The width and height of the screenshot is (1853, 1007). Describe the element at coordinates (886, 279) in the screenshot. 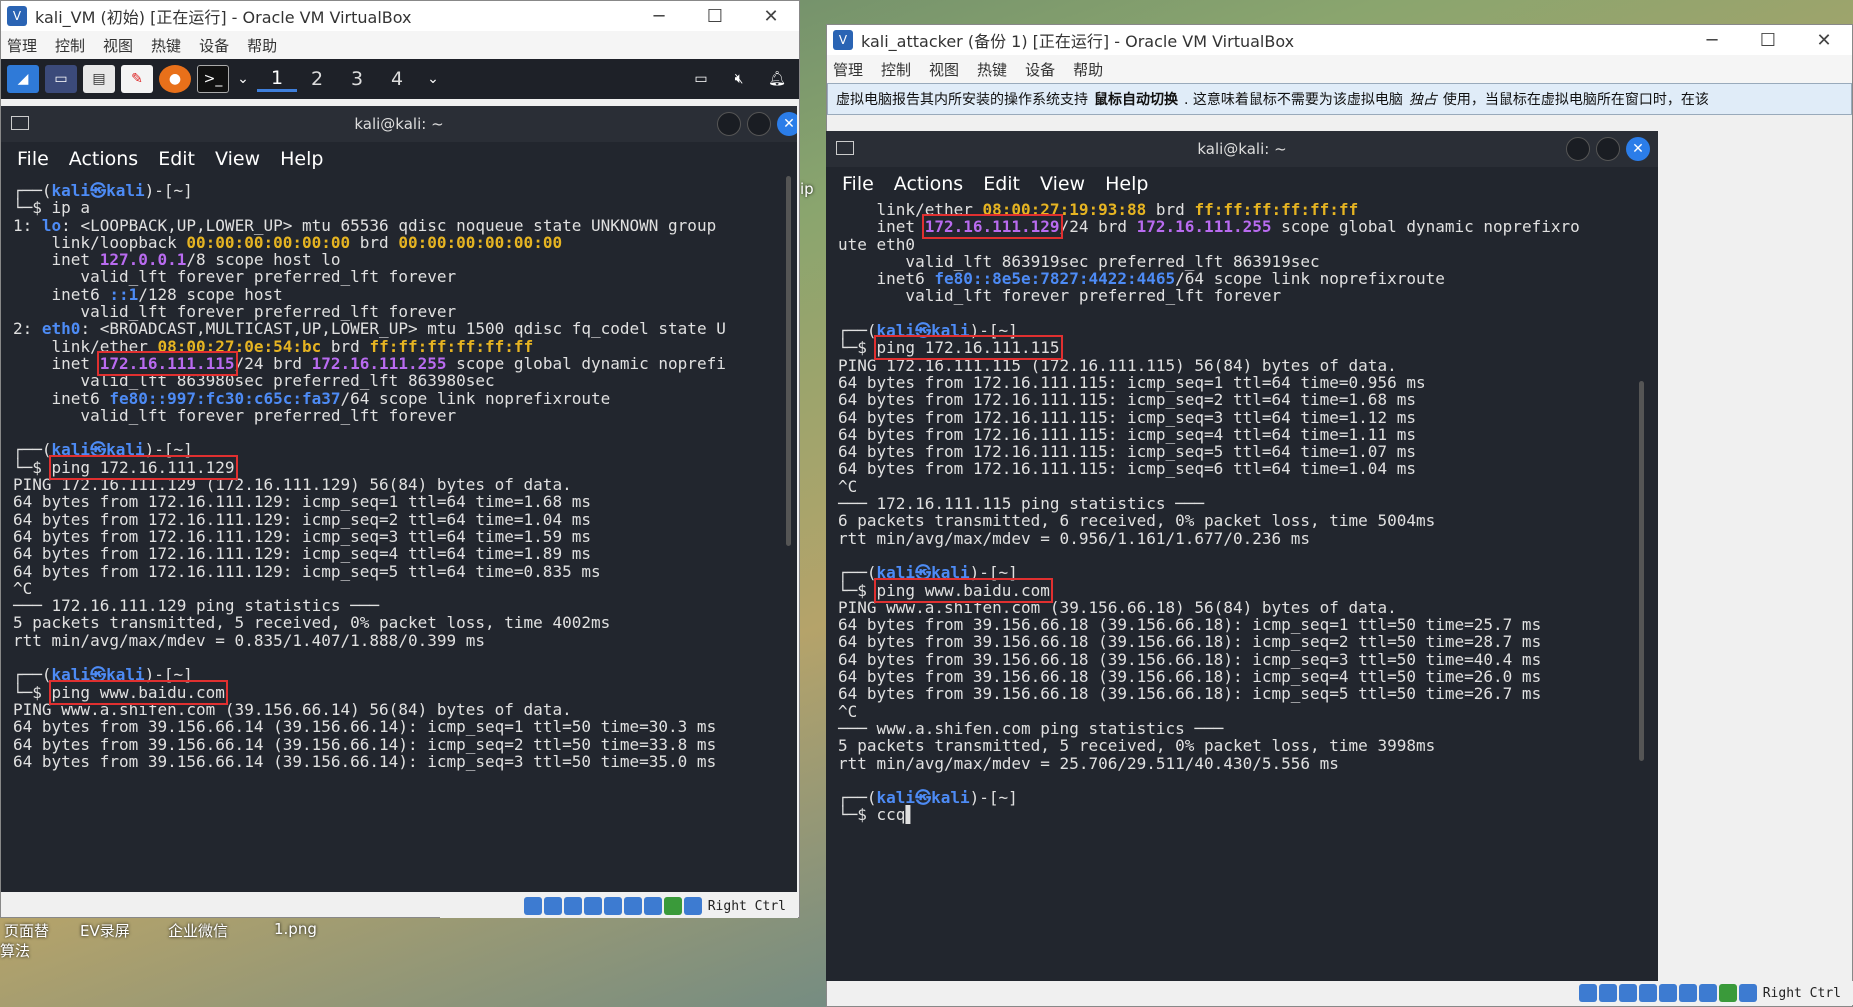

I see `terminal-text: inet6` at that location.